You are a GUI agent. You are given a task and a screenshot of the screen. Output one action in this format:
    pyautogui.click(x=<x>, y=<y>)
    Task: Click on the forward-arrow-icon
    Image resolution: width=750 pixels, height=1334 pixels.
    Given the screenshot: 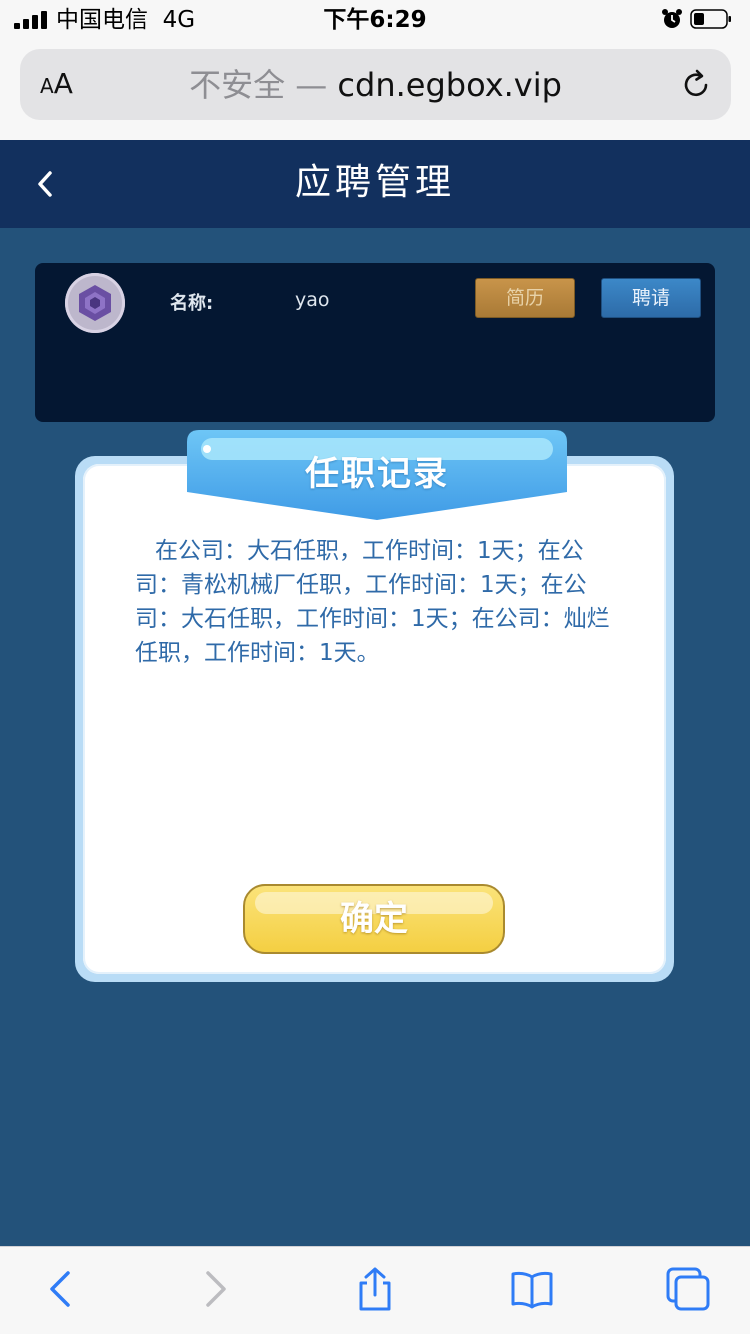 What is the action you would take?
    pyautogui.click(x=216, y=1289)
    